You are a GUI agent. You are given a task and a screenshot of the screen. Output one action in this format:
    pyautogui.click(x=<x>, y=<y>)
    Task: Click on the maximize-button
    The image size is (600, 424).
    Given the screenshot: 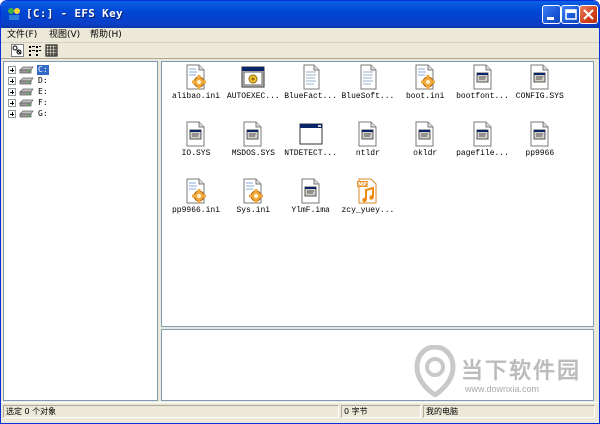 What is the action you would take?
    pyautogui.click(x=570, y=14)
    